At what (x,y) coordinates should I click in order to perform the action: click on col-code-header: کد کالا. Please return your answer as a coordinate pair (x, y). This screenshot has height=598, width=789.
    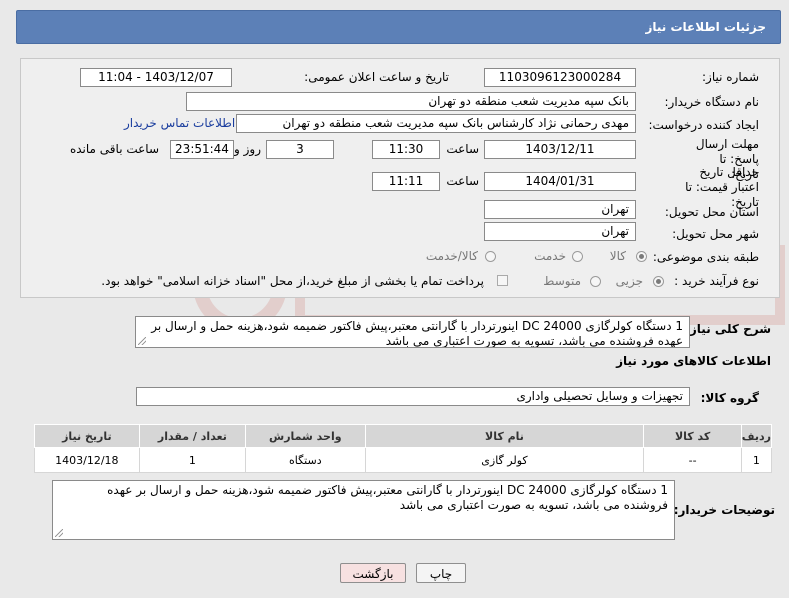
    Looking at the image, I should click on (692, 436).